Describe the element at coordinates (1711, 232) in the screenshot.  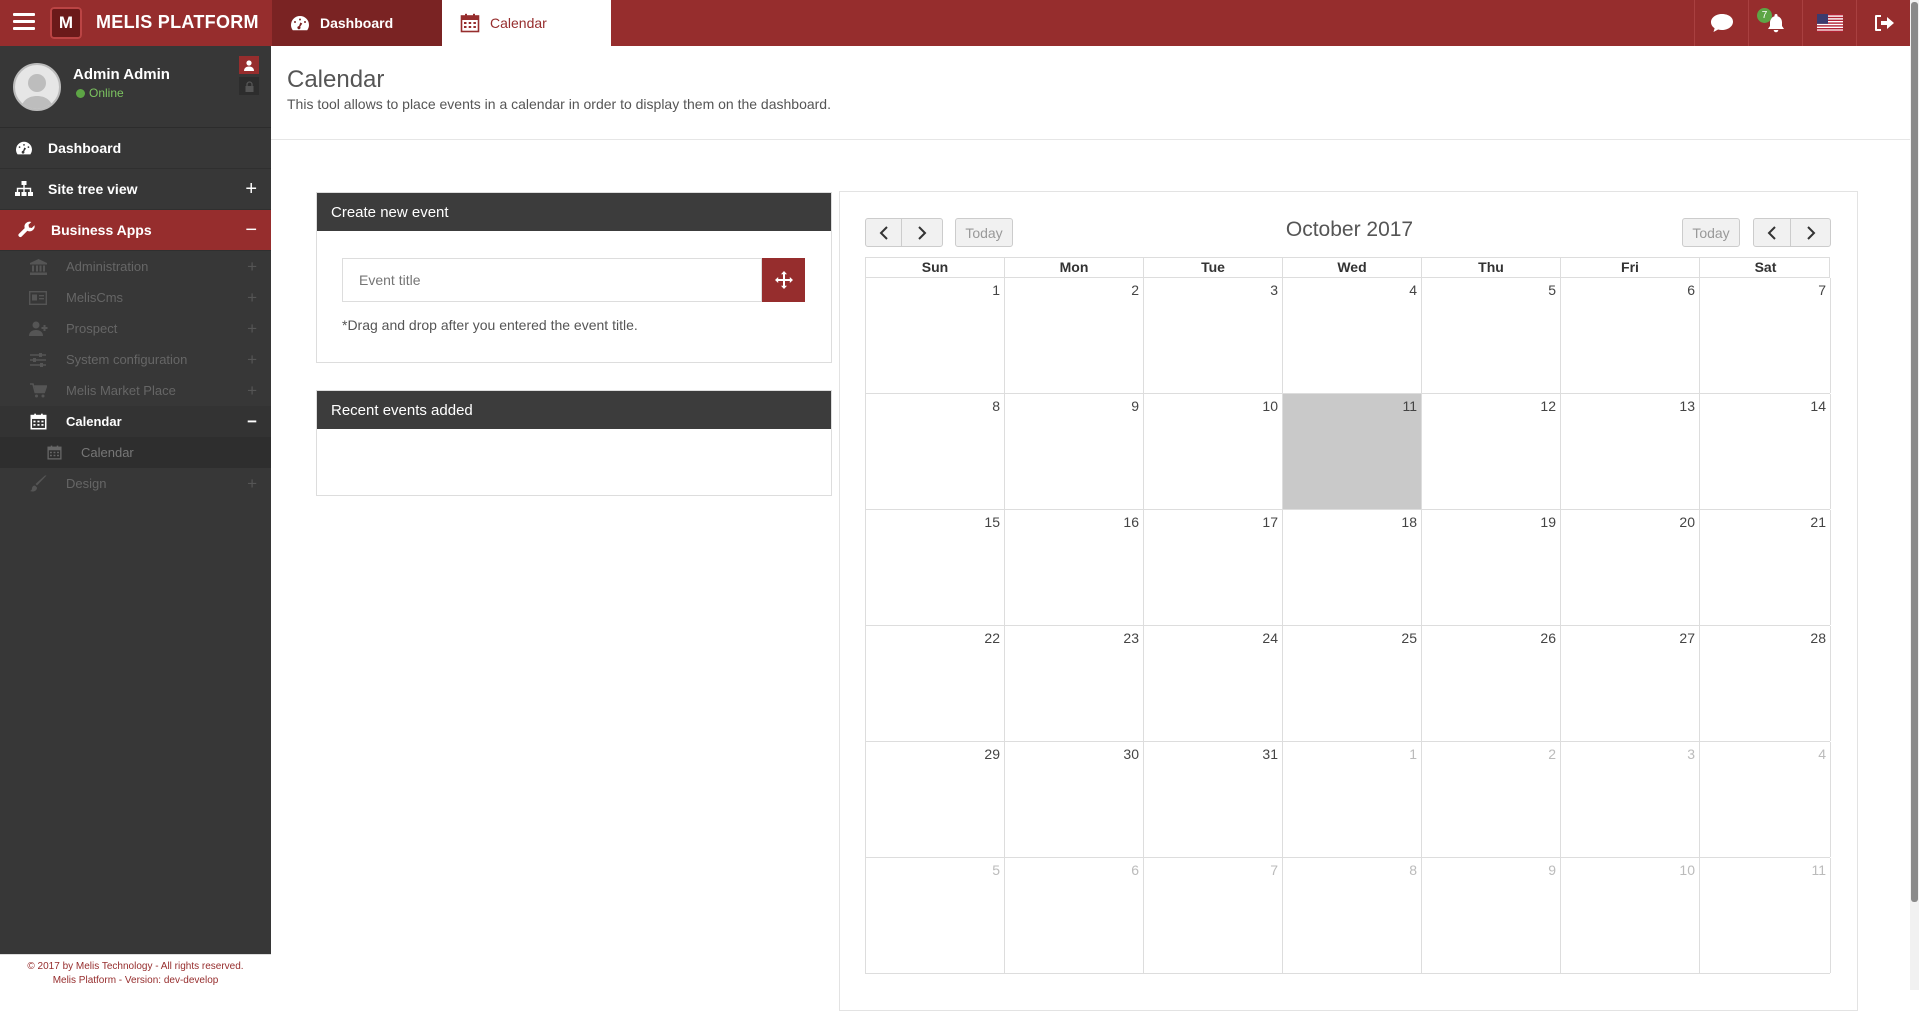
I see `today-button-right: Today` at that location.